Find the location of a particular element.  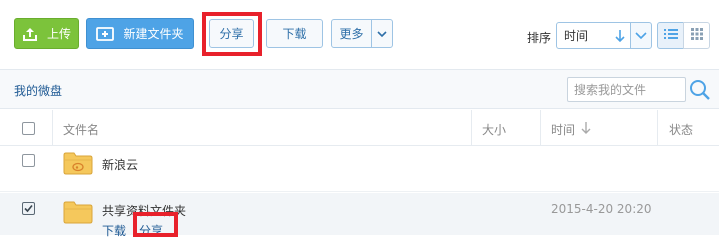

upload-button: 上传 is located at coordinates (46, 33).